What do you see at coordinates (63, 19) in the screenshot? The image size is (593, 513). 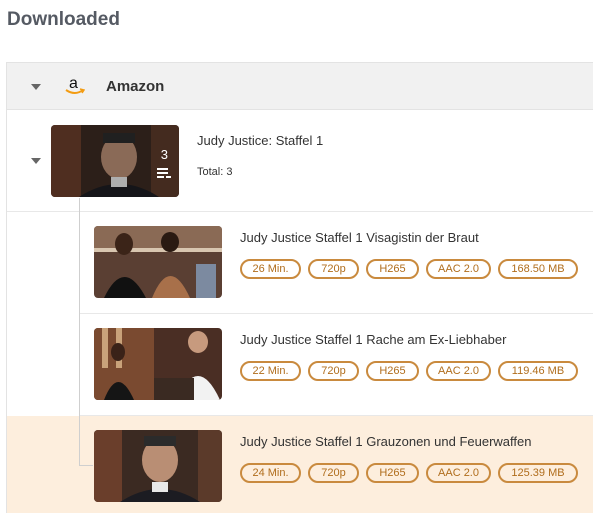 I see `page-title: Downloaded` at bounding box center [63, 19].